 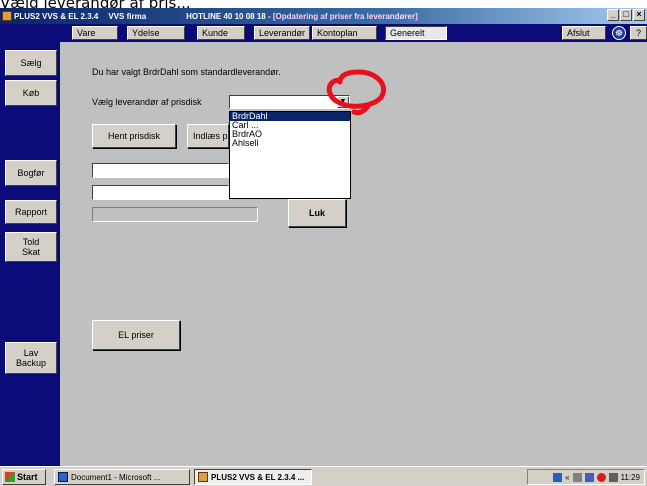 I want to click on start-button: Start, so click(x=24, y=477).